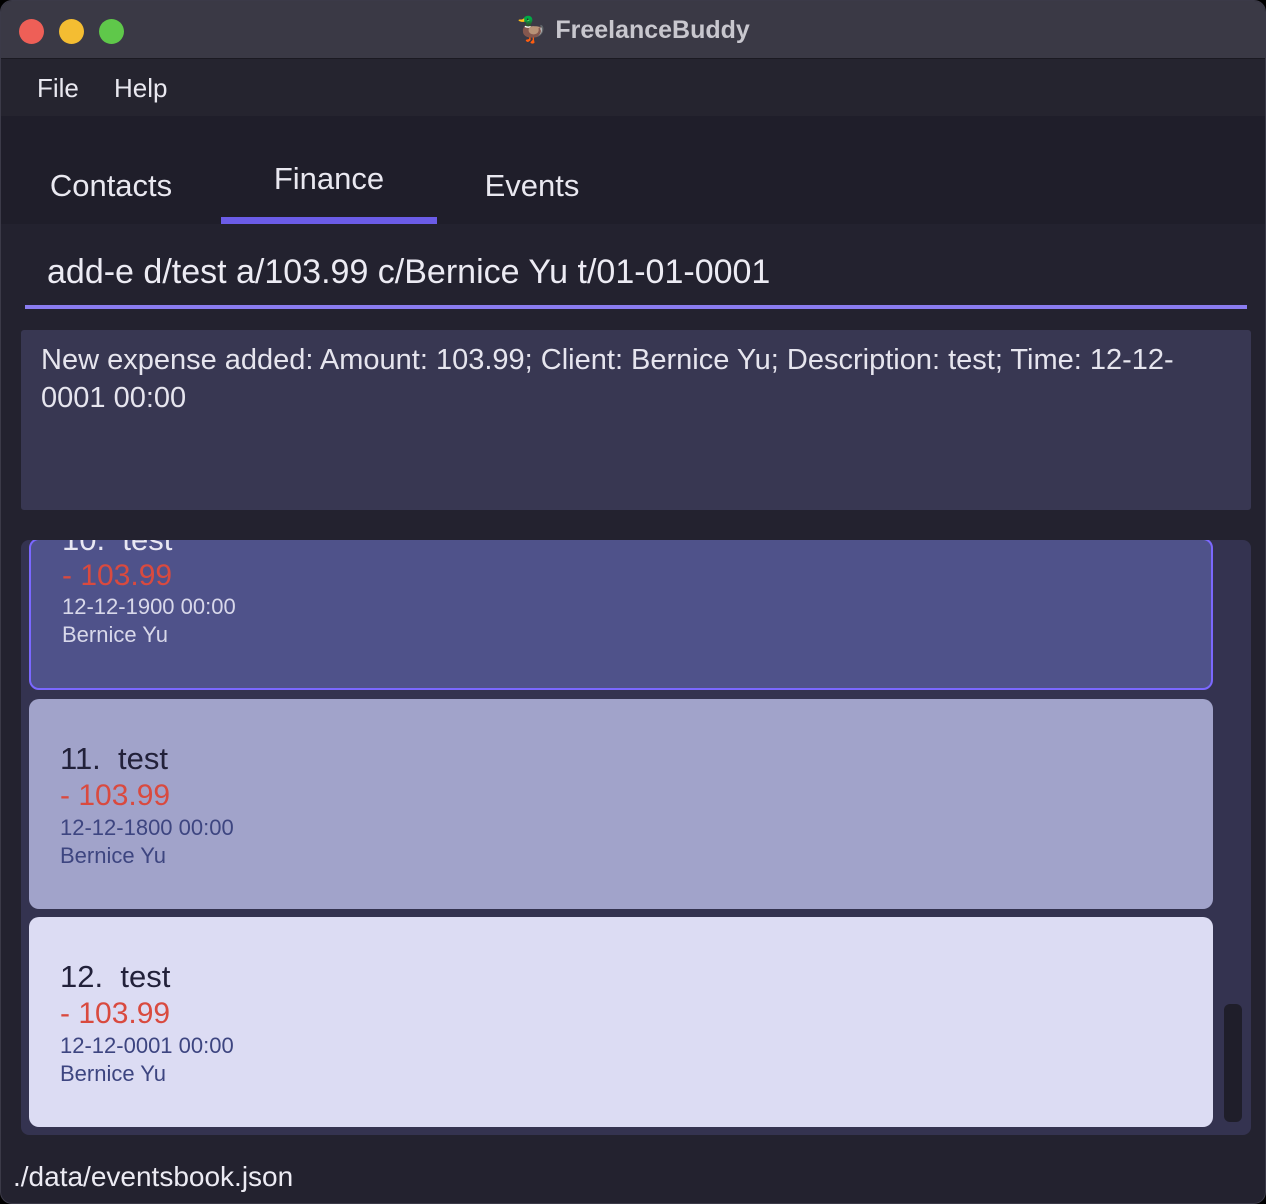 The width and height of the screenshot is (1266, 1204). I want to click on expense-time: 12-12-0001 00:00, so click(147, 1045).